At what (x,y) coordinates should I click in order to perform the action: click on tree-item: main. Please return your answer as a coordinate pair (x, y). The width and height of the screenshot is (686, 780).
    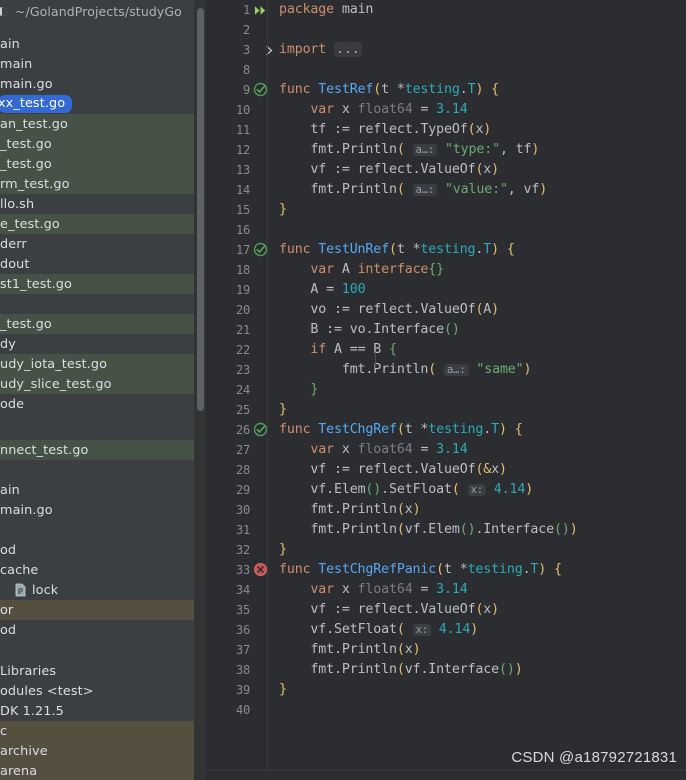
    Looking at the image, I should click on (103, 64).